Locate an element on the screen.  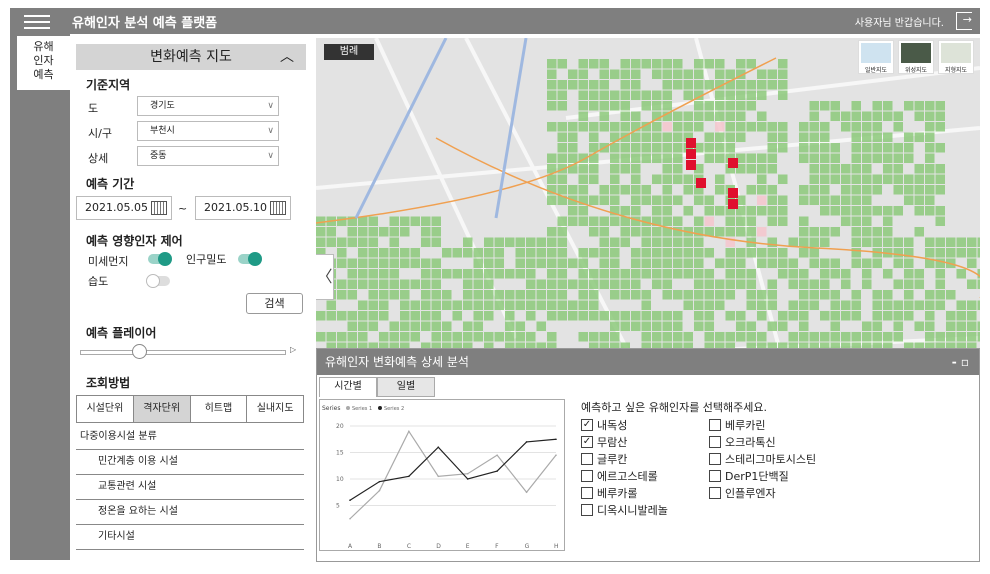
factor-checkbox: 베루카린 is located at coordinates (737, 425).